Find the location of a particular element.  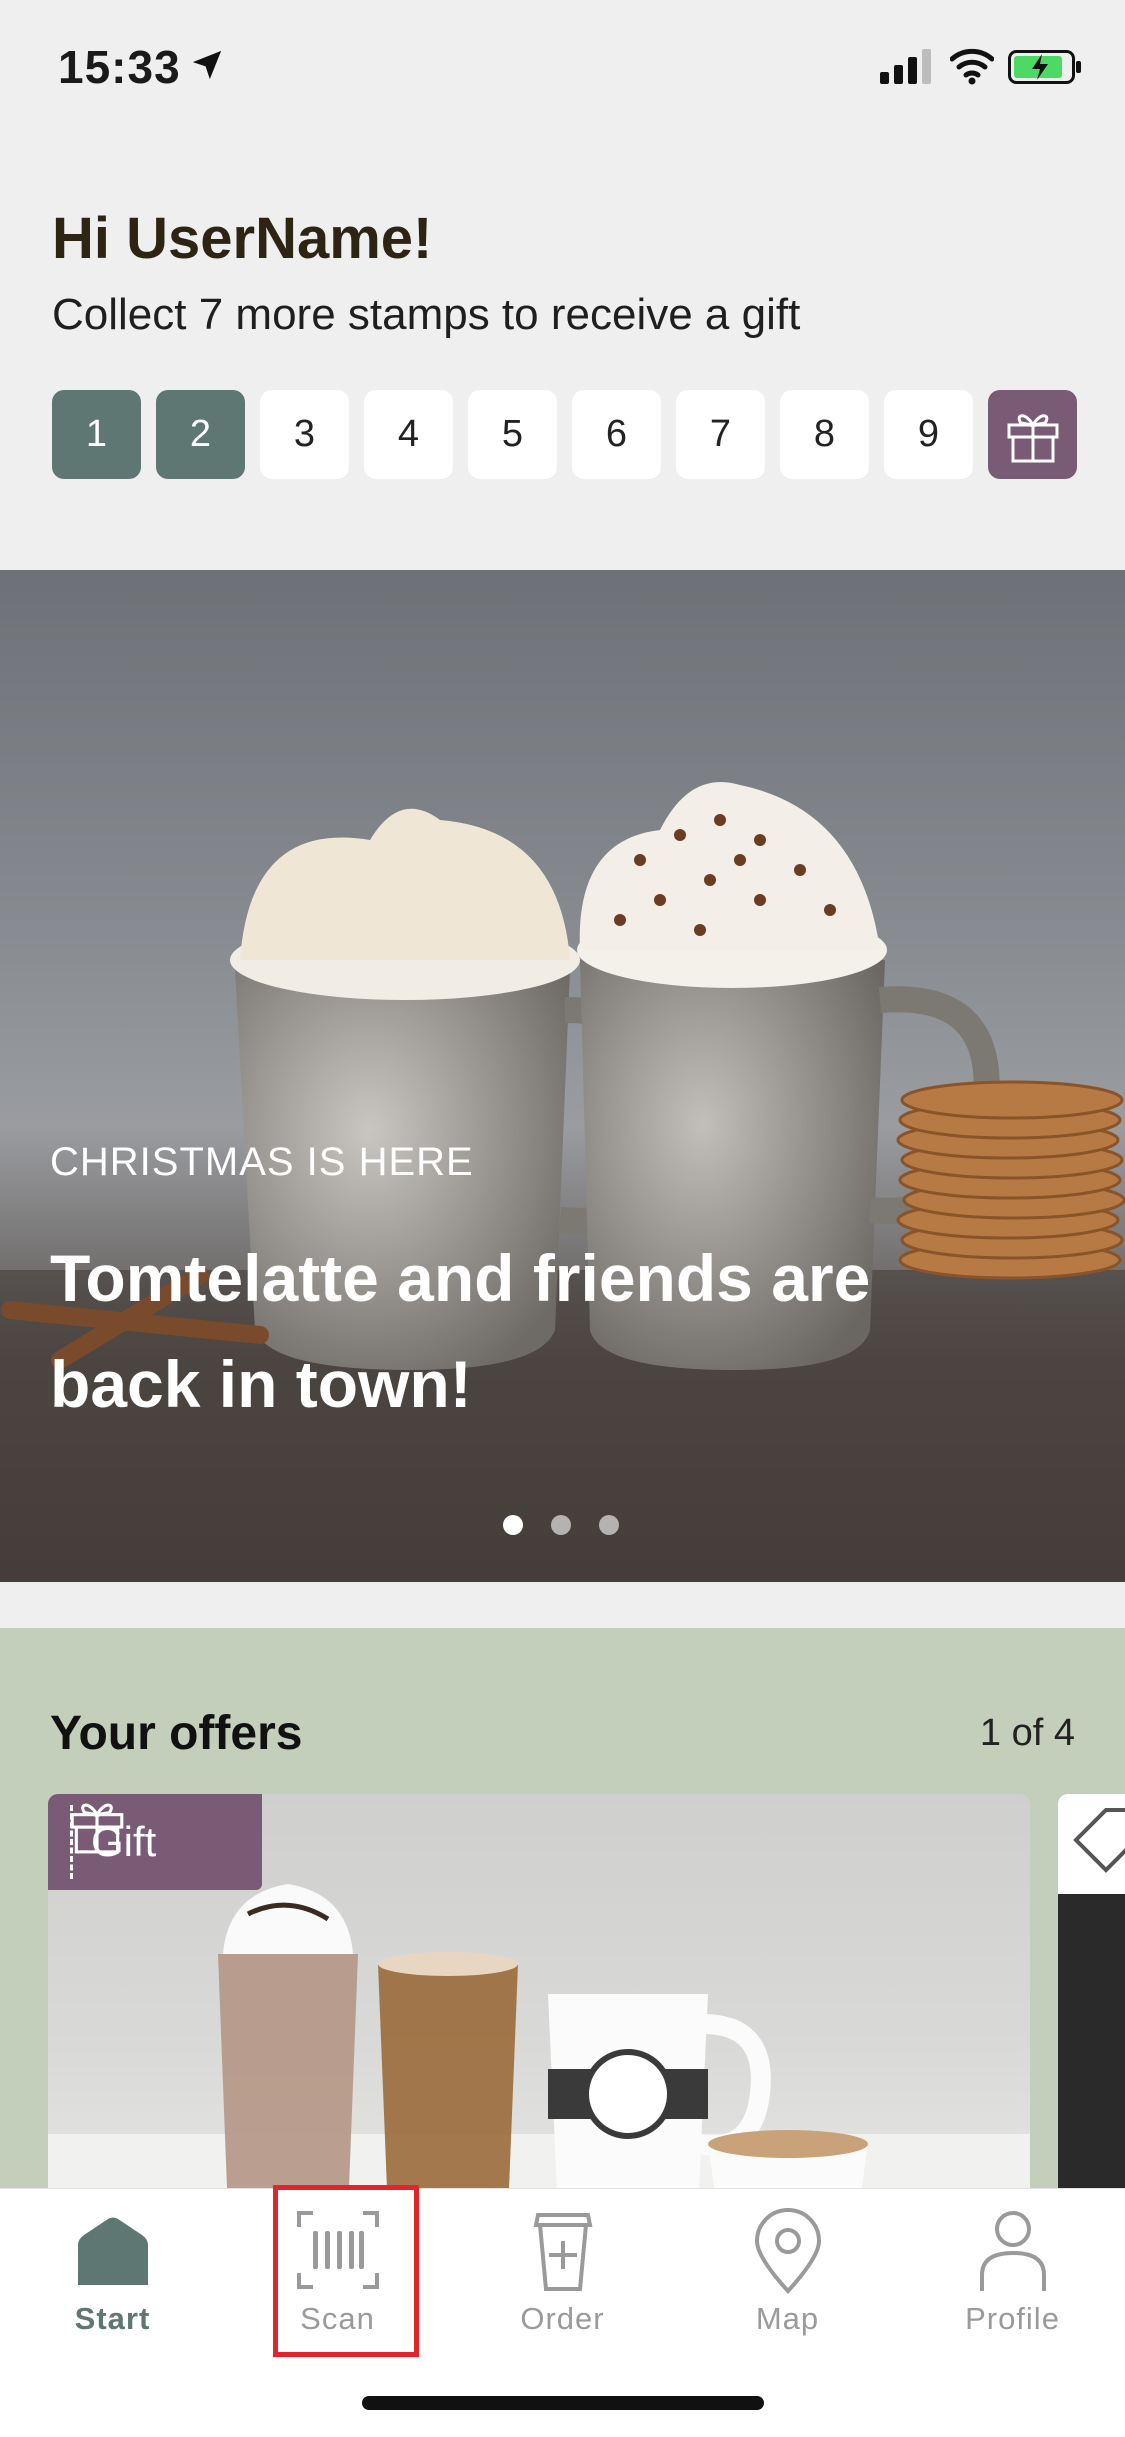

home-indicator is located at coordinates (563, 2403).